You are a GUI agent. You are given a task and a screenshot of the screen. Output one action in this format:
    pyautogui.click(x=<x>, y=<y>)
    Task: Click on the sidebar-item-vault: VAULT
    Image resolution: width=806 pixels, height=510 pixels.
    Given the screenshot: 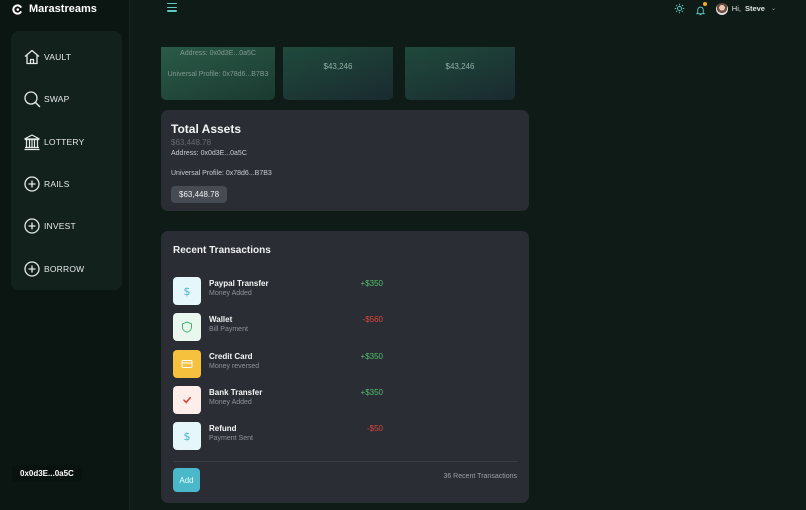 What is the action you would take?
    pyautogui.click(x=47, y=57)
    